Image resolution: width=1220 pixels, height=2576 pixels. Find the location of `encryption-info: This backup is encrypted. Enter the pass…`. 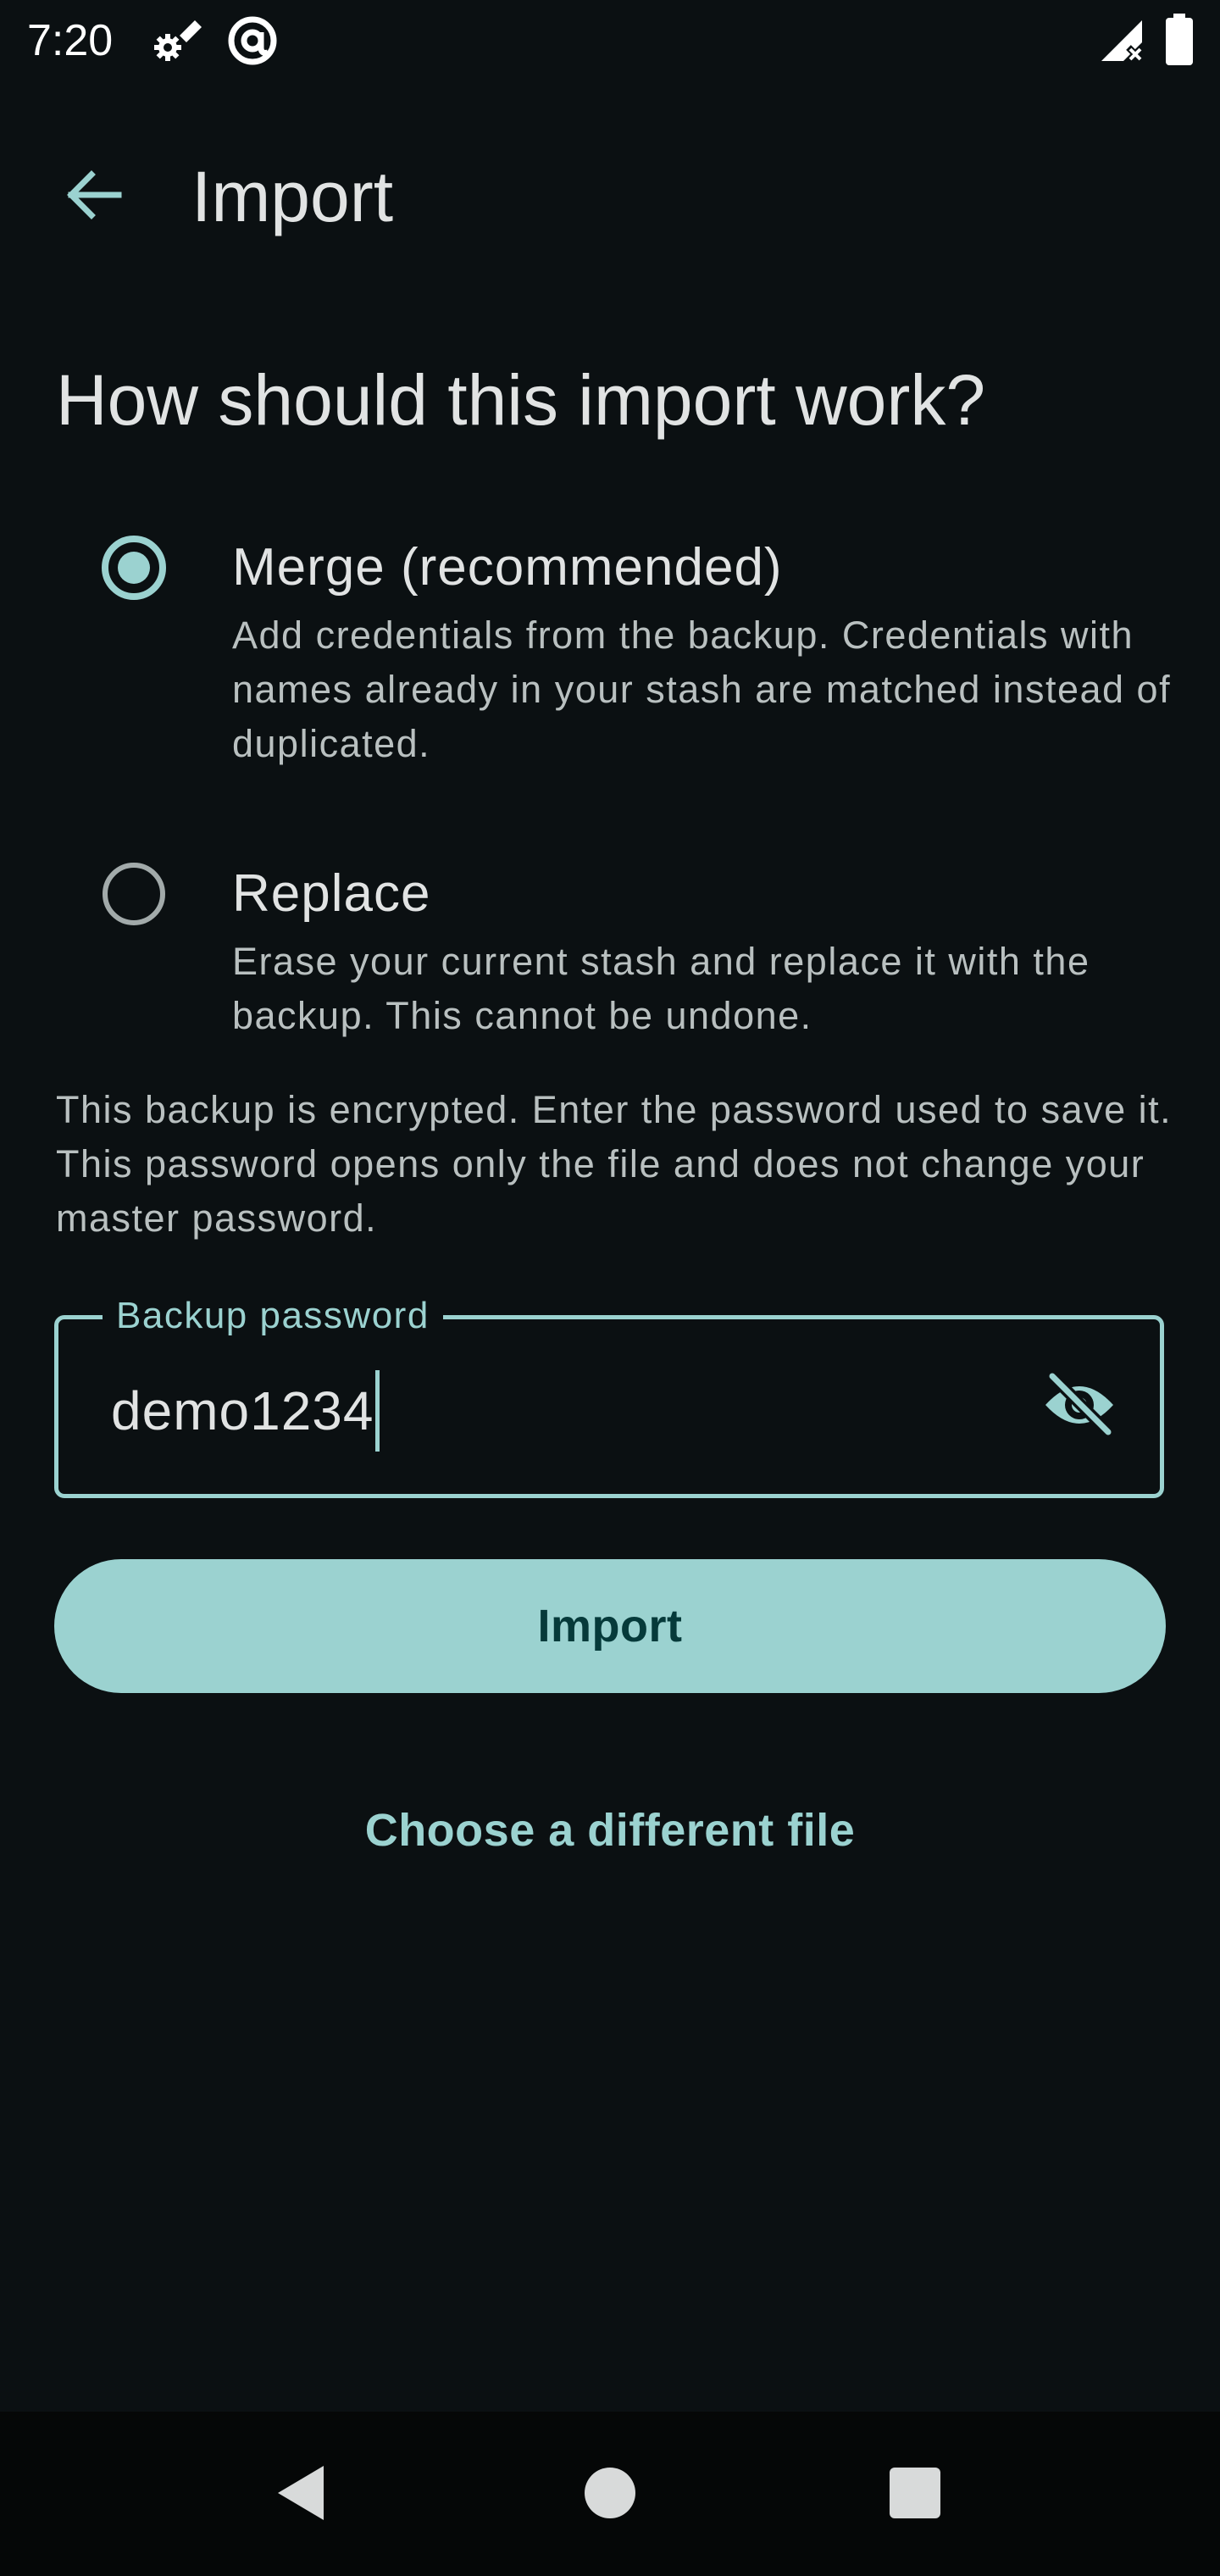

encryption-info: This backup is encrypted. Enter the pass… is located at coordinates (614, 1164).